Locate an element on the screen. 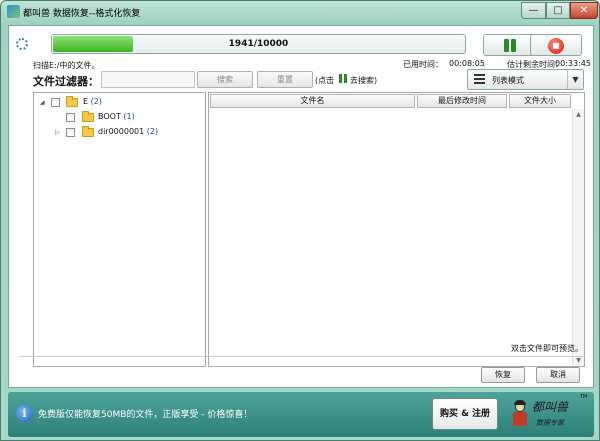 Image resolution: width=600 pixels, height=441 pixels. mascot-icon is located at coordinates (520, 413).